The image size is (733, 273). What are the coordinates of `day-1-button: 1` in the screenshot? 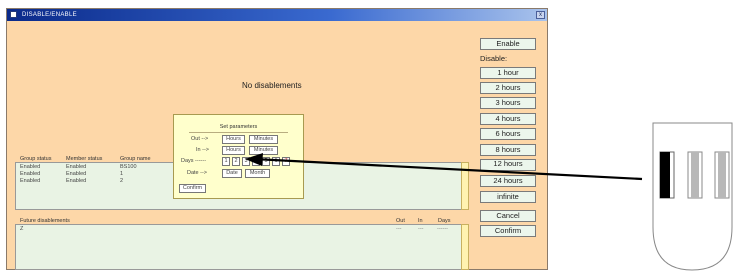 It's located at (226, 161).